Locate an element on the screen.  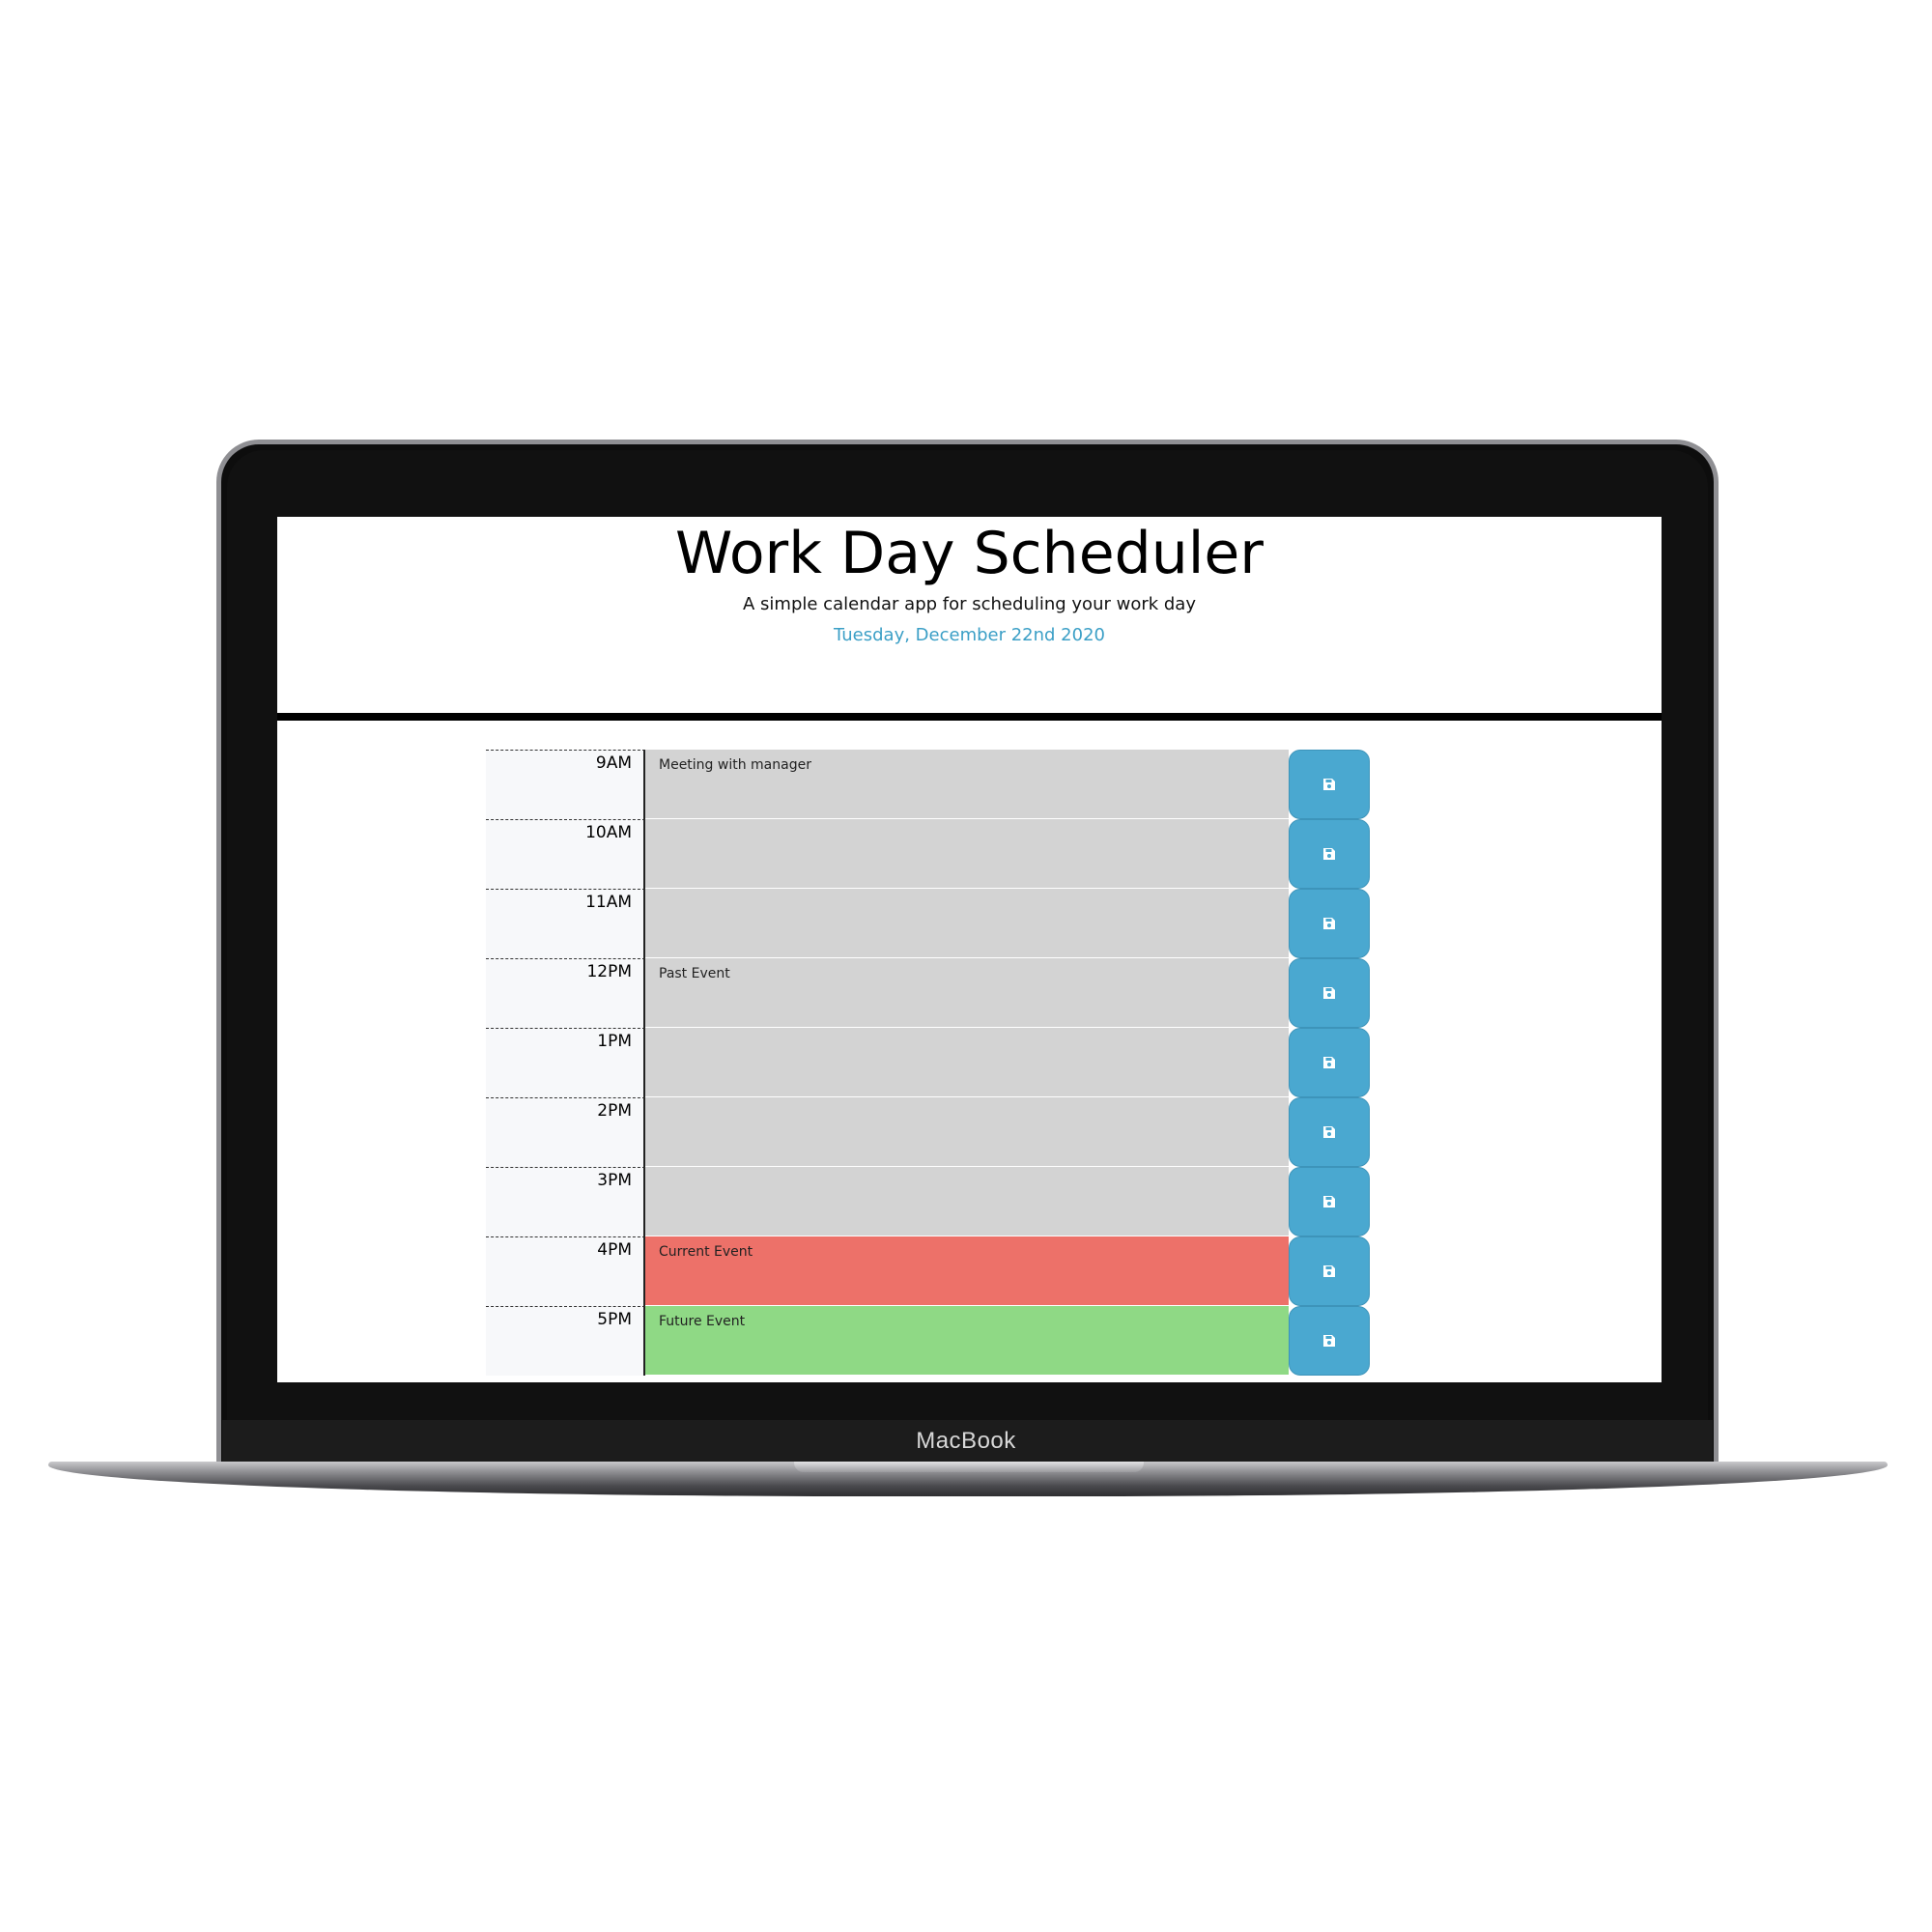
time-block-row: 11AM is located at coordinates (928, 923).